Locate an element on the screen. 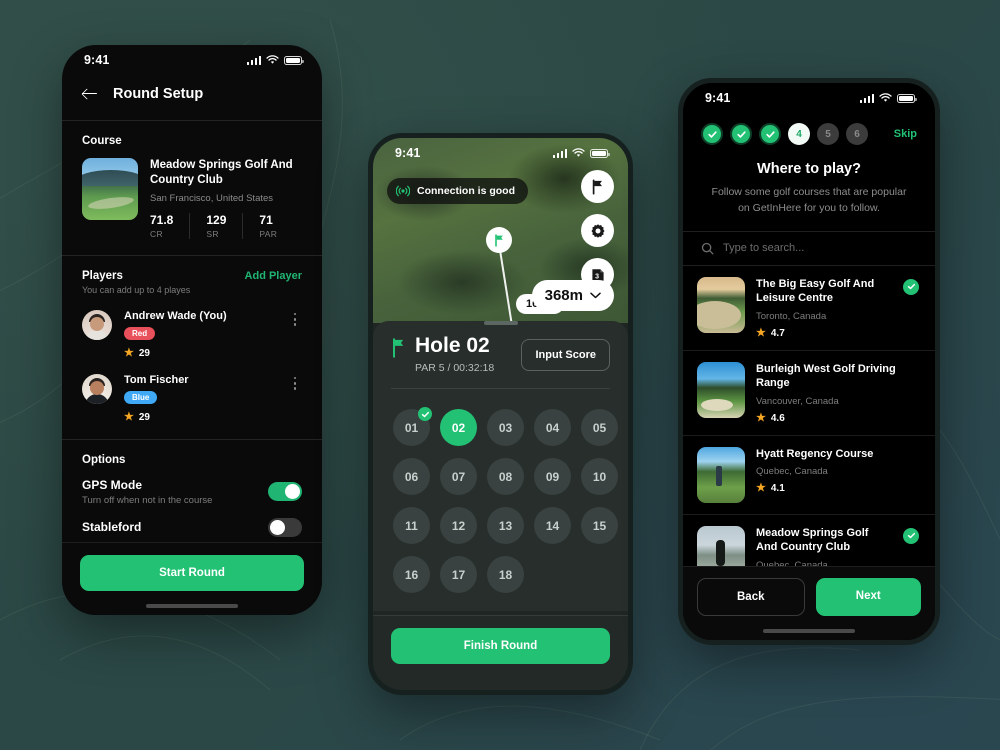  hole-number: 07 is located at coordinates (458, 476).